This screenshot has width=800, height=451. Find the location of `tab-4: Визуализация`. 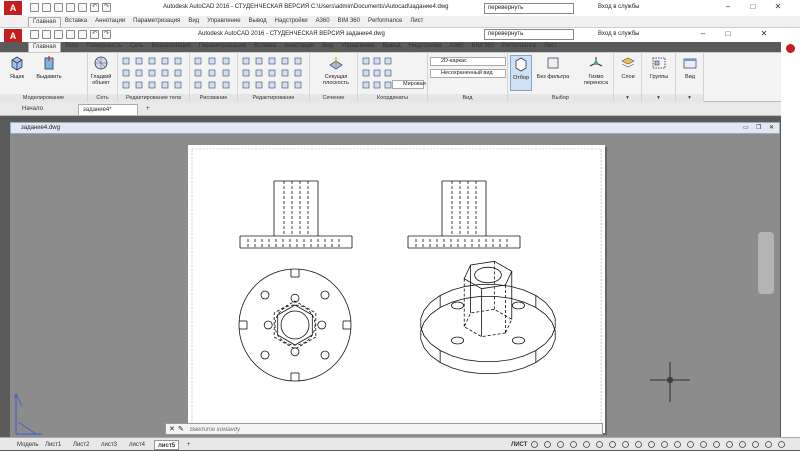

tab-4: Визуализация is located at coordinates (170, 47).